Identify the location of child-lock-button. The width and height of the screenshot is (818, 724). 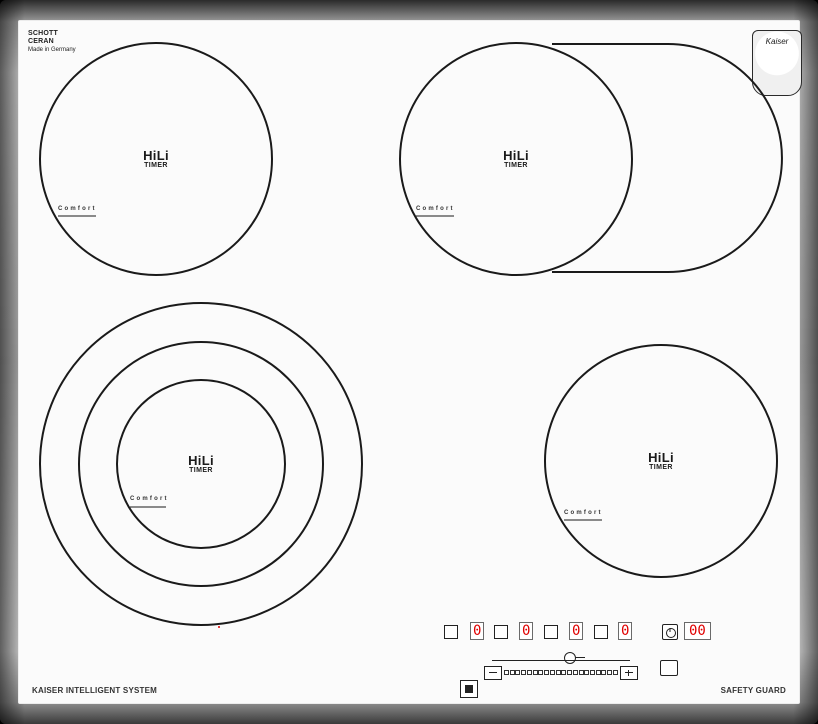
(469, 689).